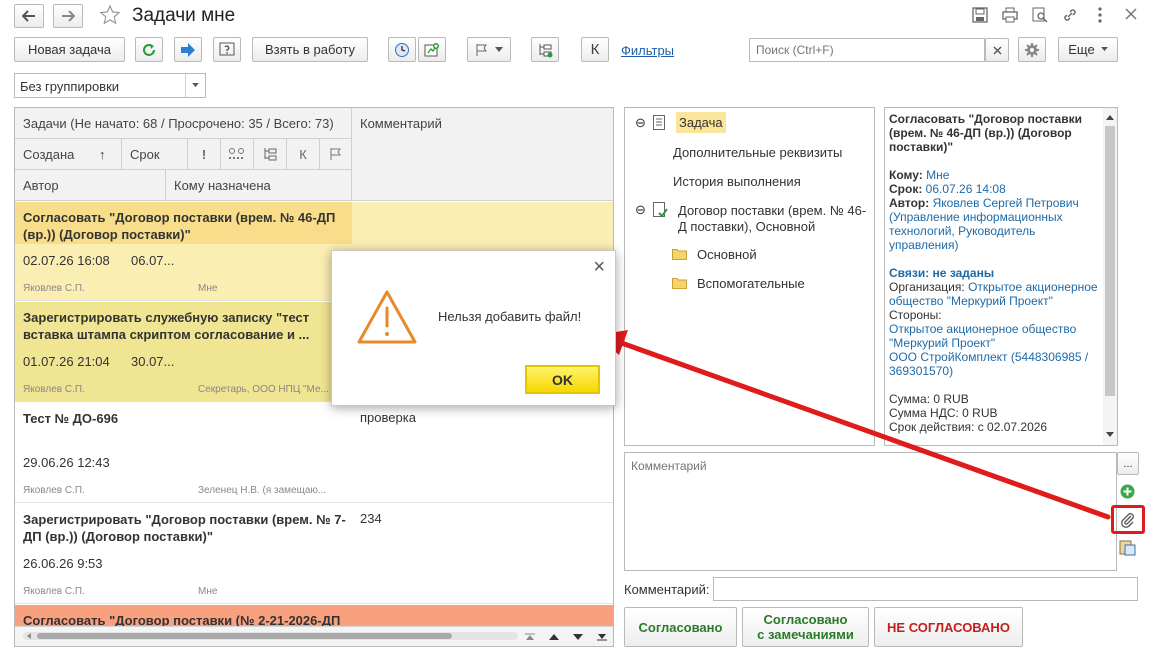 Image resolution: width=1158 pixels, height=657 pixels. Describe the element at coordinates (70, 86) in the screenshot. I see `grouping-value: Без группировки` at that location.